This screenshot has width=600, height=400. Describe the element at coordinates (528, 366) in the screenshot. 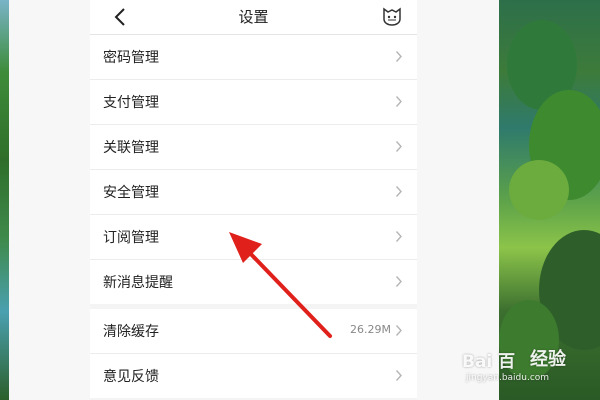

I see `baidu-jingyan-watermark: Bai 百 经验 jingyan.baidu.com` at that location.